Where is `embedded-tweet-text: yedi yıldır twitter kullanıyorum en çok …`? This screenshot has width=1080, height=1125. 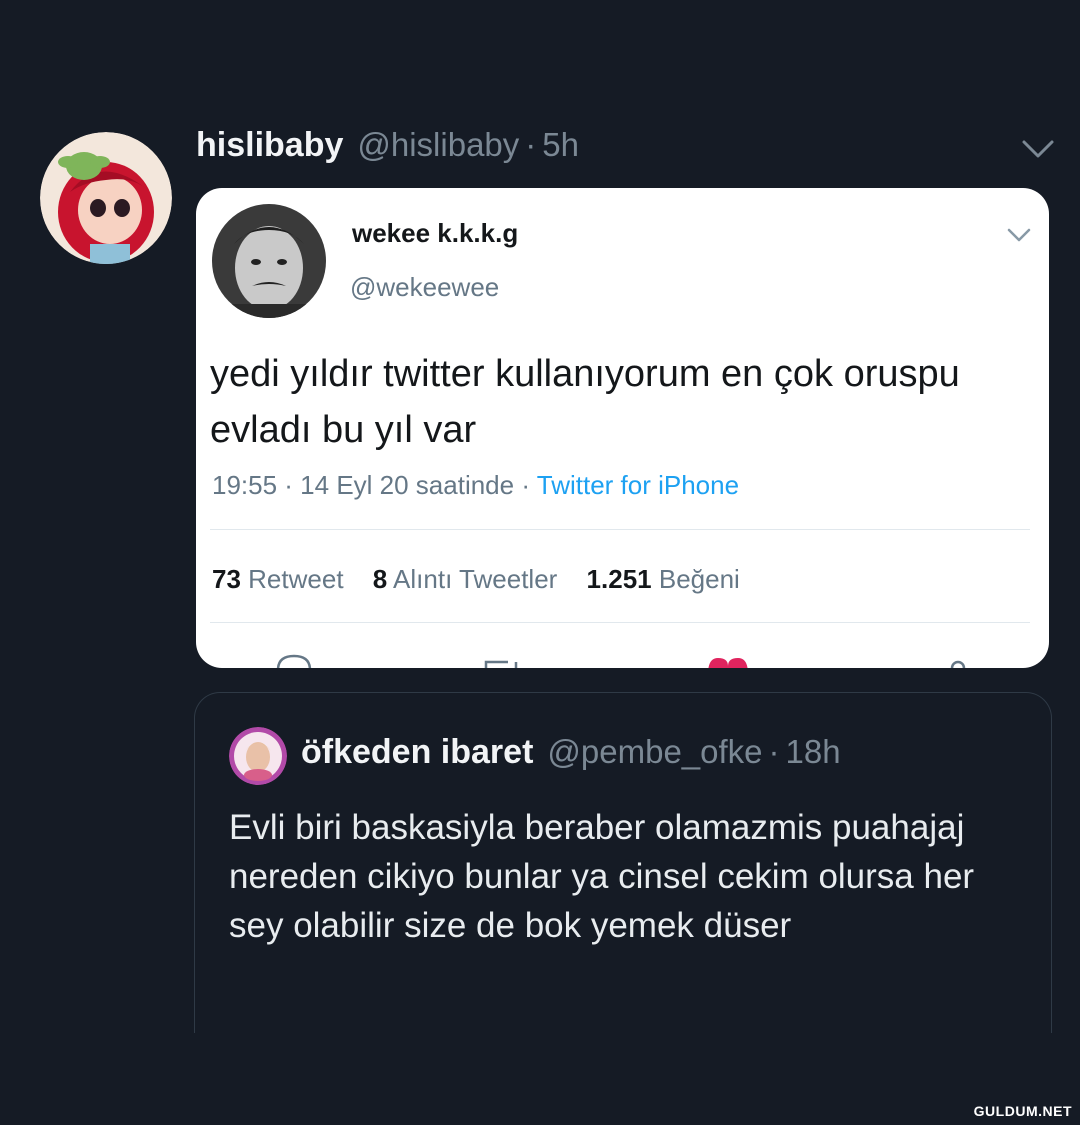
embedded-tweet-text: yedi yıldır twitter kullanıyorum en çok … is located at coordinates (585, 402).